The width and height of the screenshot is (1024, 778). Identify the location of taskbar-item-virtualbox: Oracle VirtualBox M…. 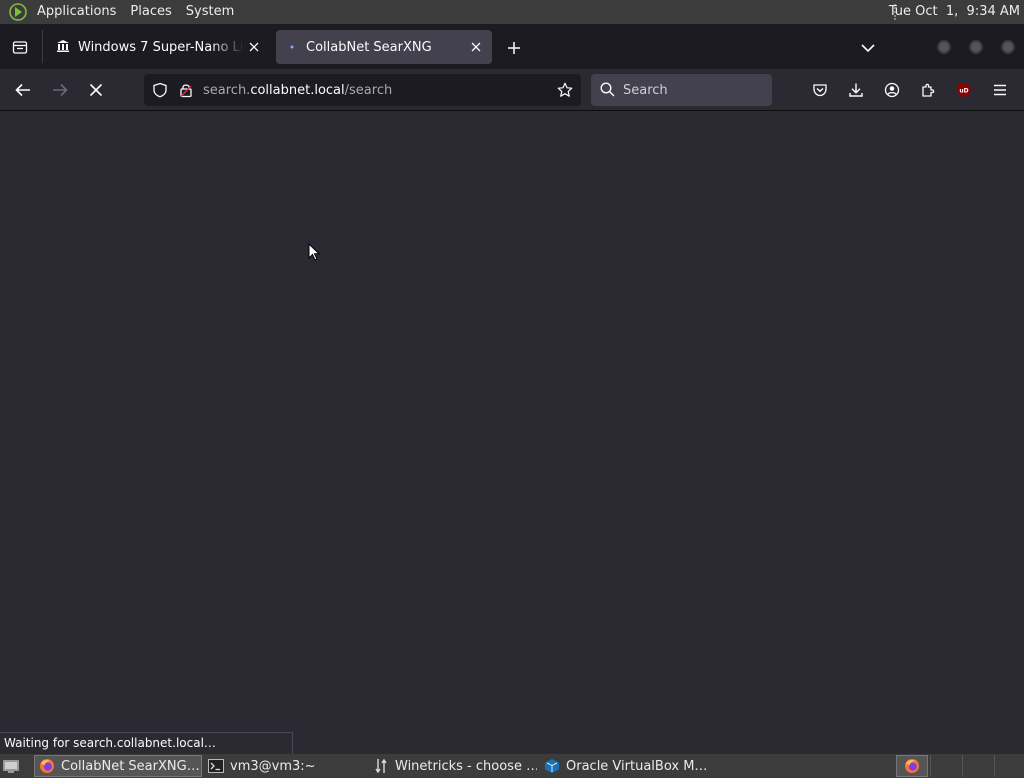
(623, 766).